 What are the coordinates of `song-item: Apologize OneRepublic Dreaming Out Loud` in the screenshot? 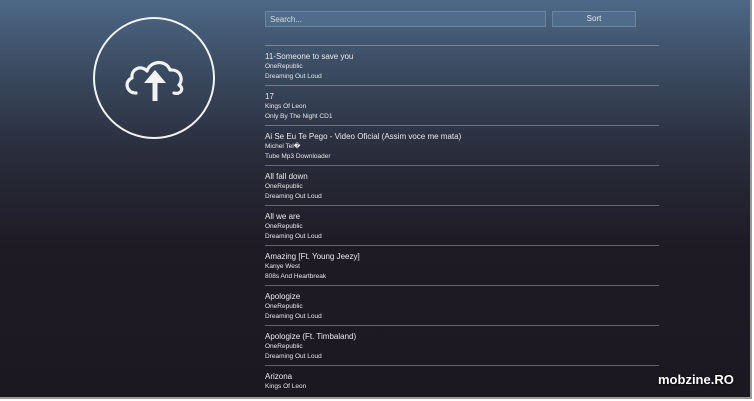 It's located at (462, 305).